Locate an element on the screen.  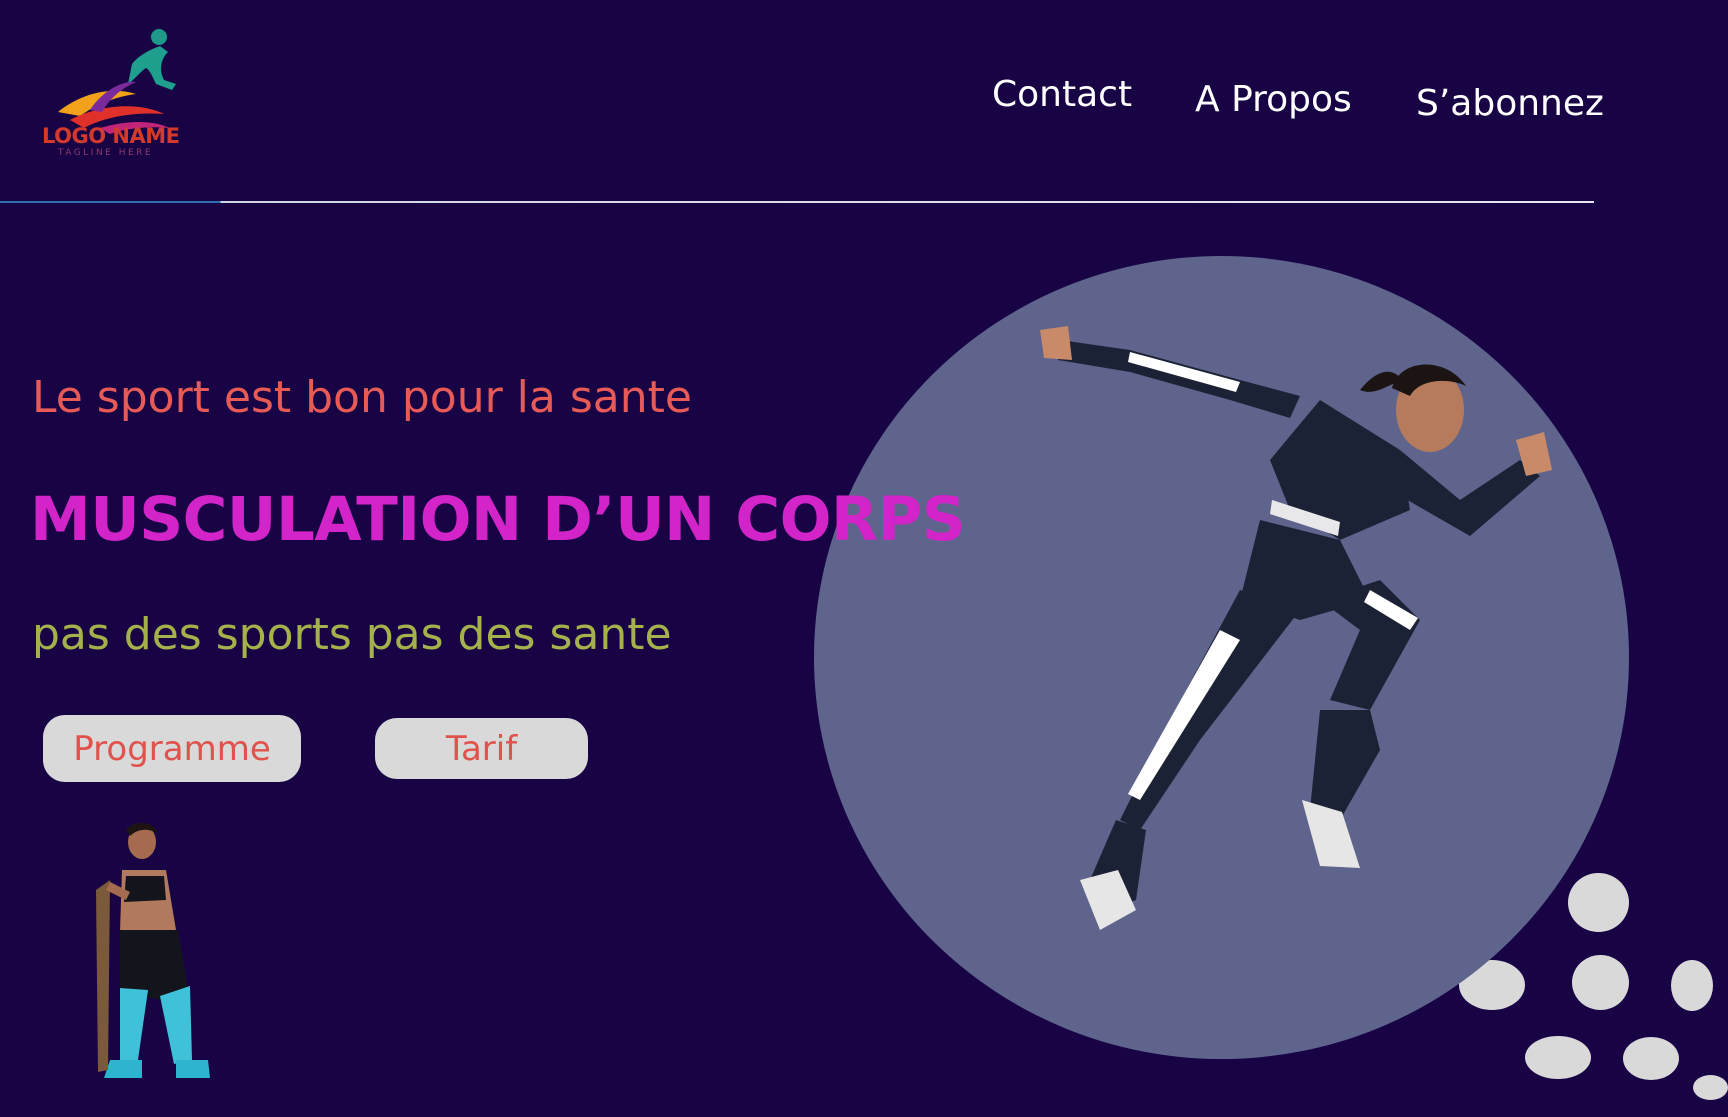
logo: LOGO NAME TAGLINE HERE is located at coordinates (115, 94).